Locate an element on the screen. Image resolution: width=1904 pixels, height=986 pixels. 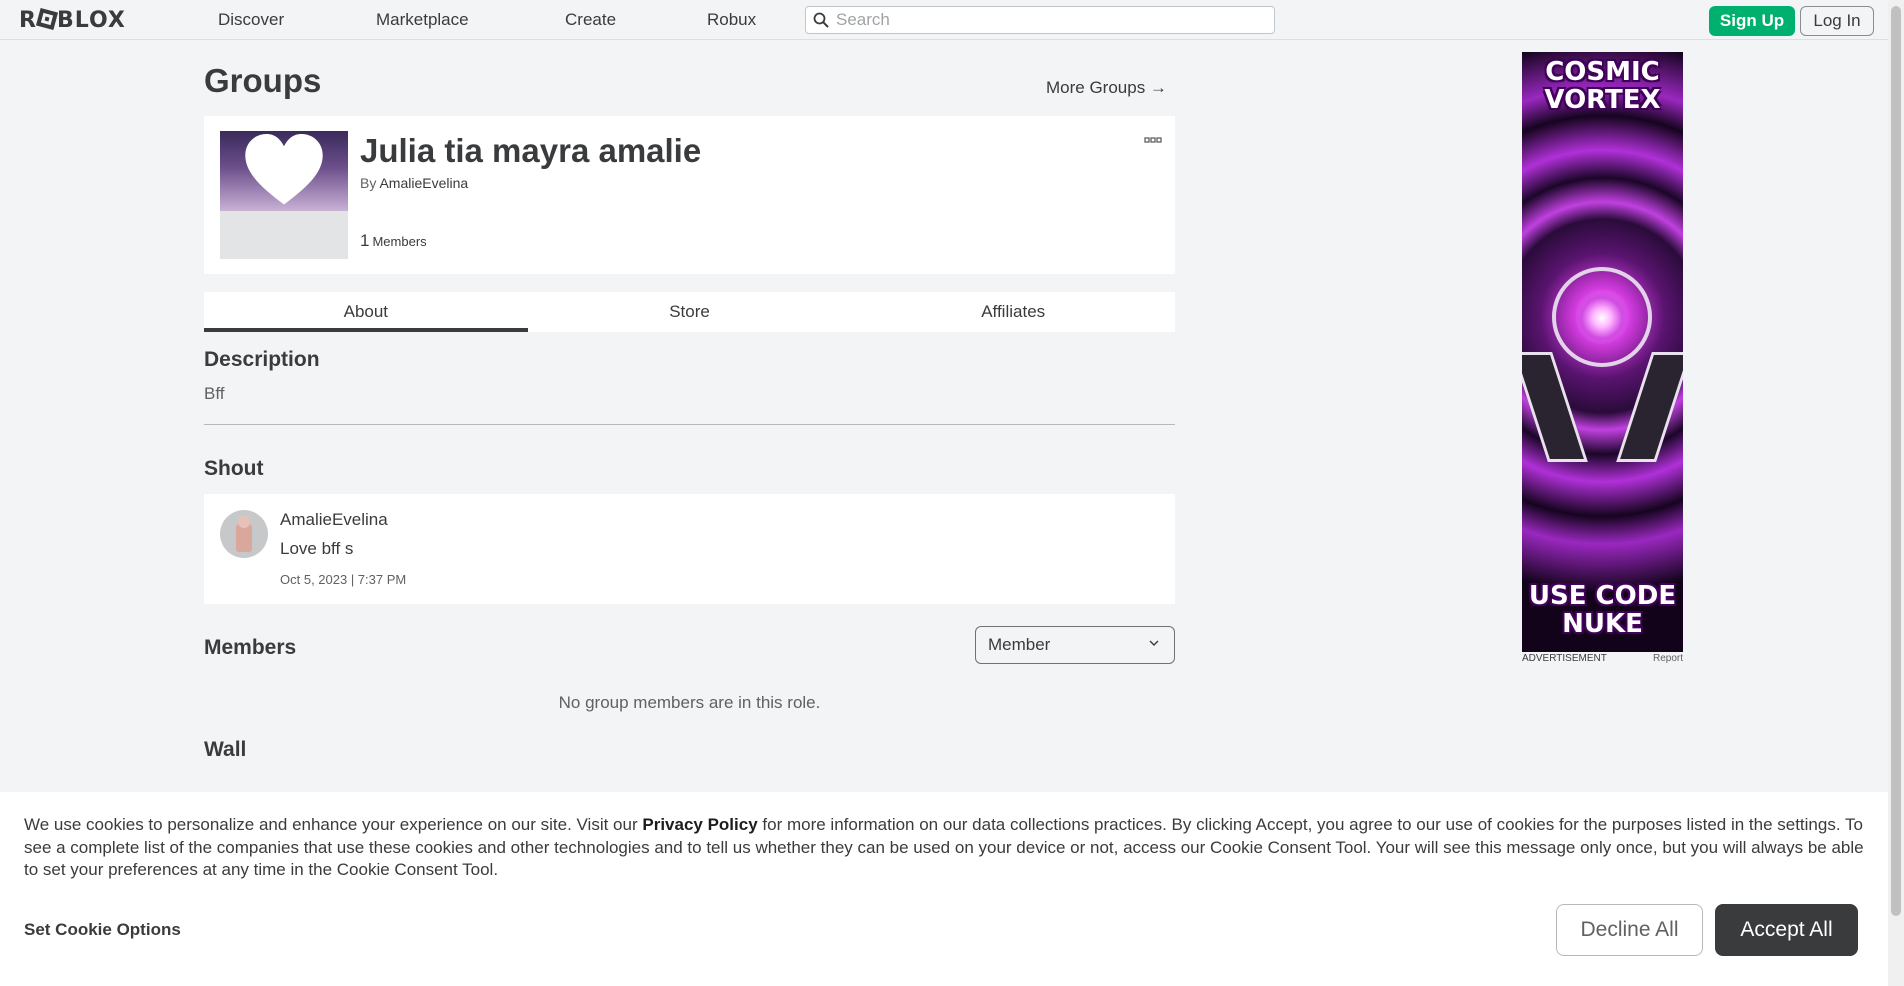
nav-marketplace: Marketplace is located at coordinates (422, 20).